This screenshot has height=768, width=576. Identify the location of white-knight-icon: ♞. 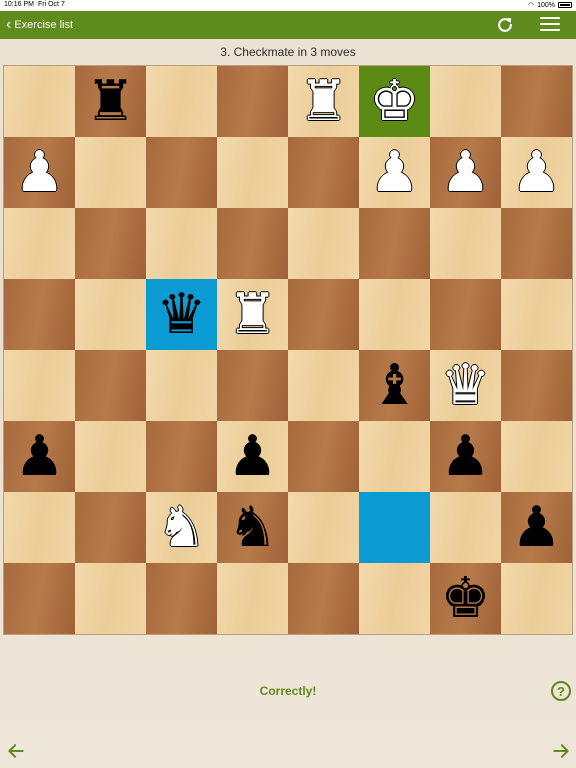
(181, 527).